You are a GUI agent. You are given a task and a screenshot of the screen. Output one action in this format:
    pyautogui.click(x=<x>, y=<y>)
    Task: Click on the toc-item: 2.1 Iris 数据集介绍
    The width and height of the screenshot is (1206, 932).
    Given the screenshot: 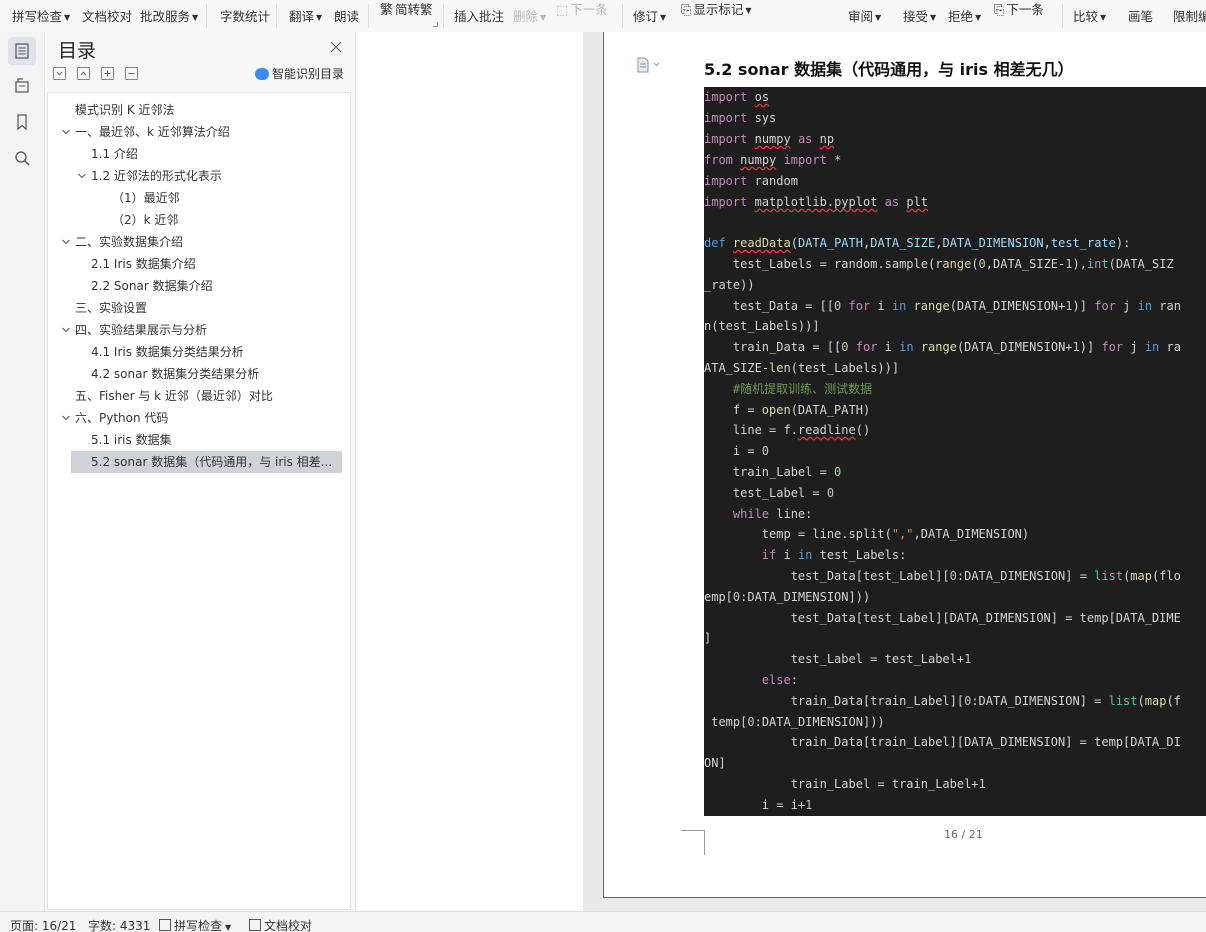 What is the action you would take?
    pyautogui.click(x=143, y=264)
    